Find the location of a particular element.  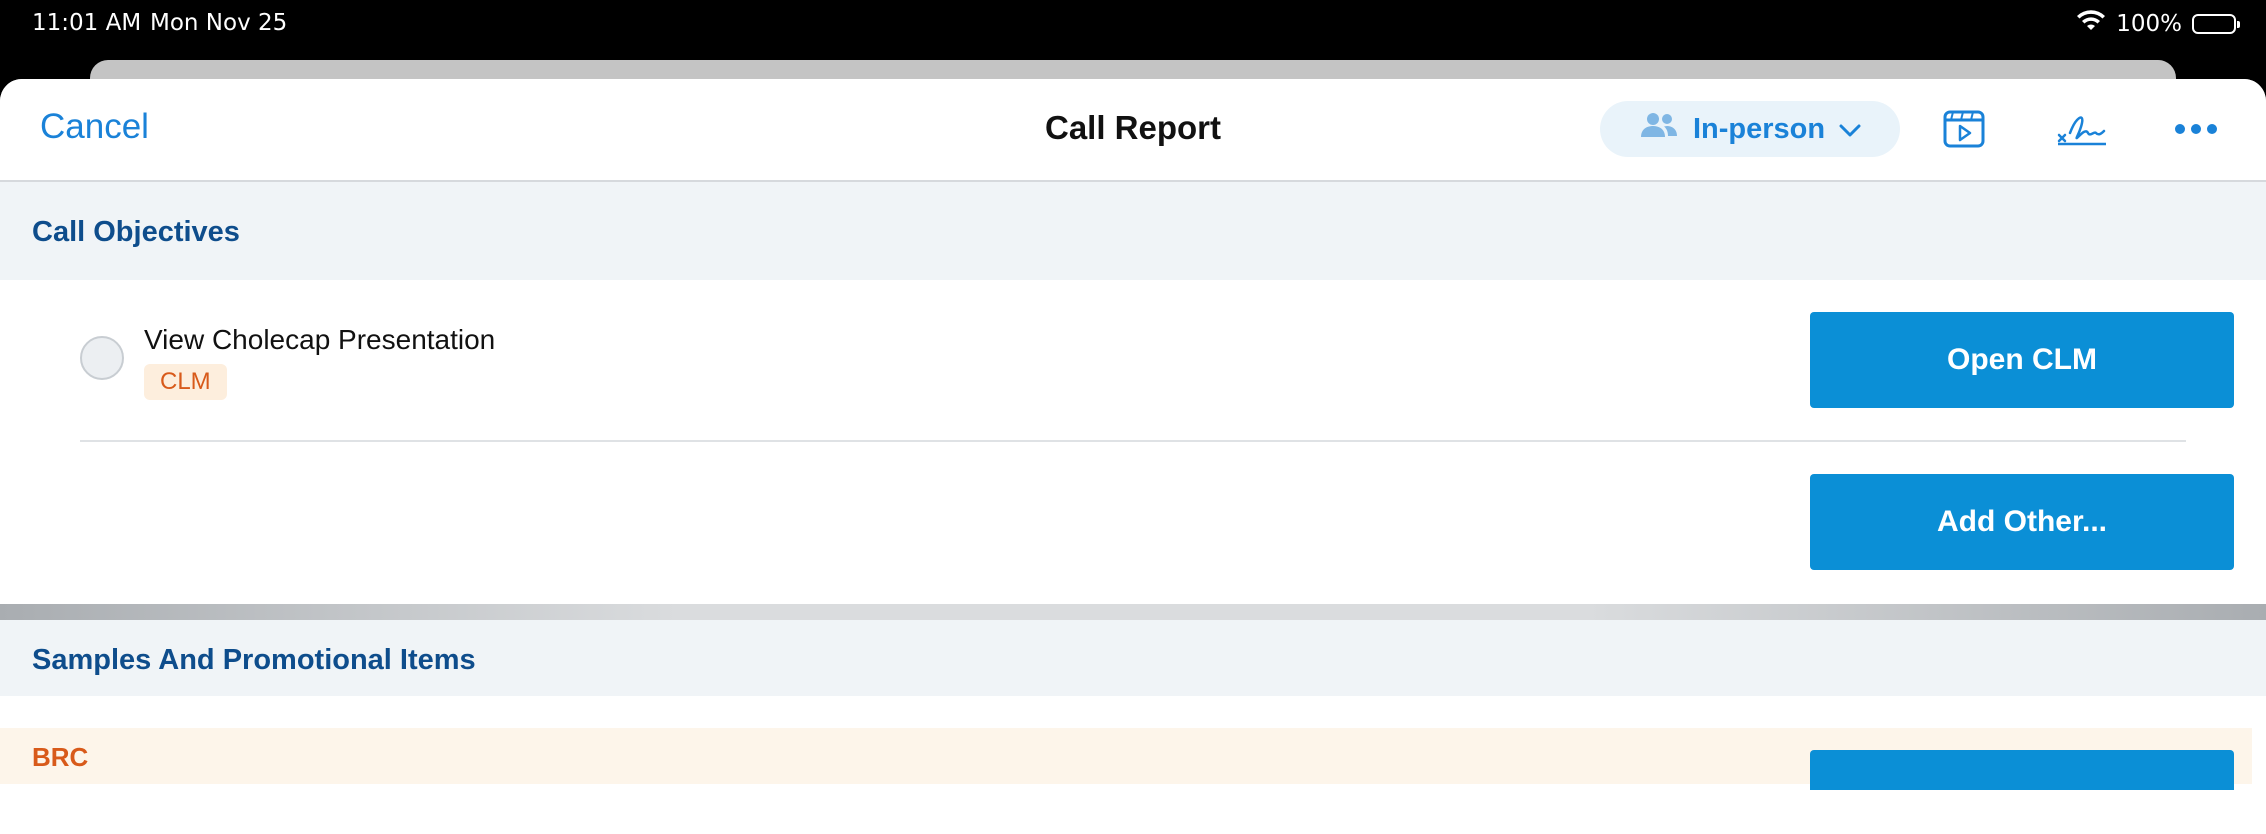

people-icon is located at coordinates (1659, 129).